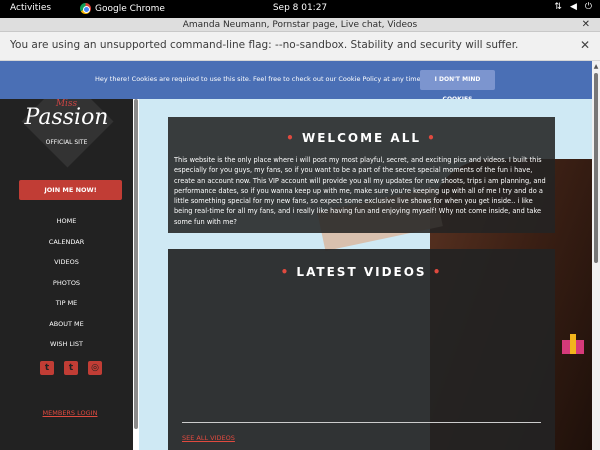  Describe the element at coordinates (588, 7) in the screenshot. I see `power-icon: ⏻` at that location.